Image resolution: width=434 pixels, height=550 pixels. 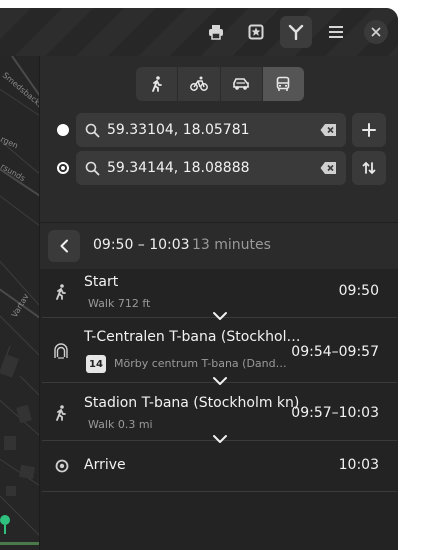 I want to click on mode-car-button, so click(x=242, y=84).